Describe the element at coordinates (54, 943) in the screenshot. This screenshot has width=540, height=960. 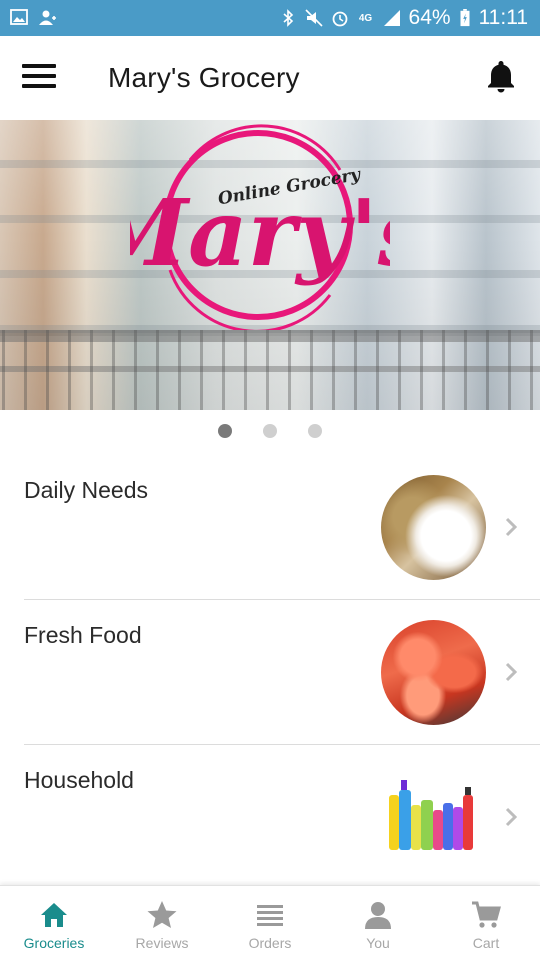
I see `nav-label: Groceries` at that location.